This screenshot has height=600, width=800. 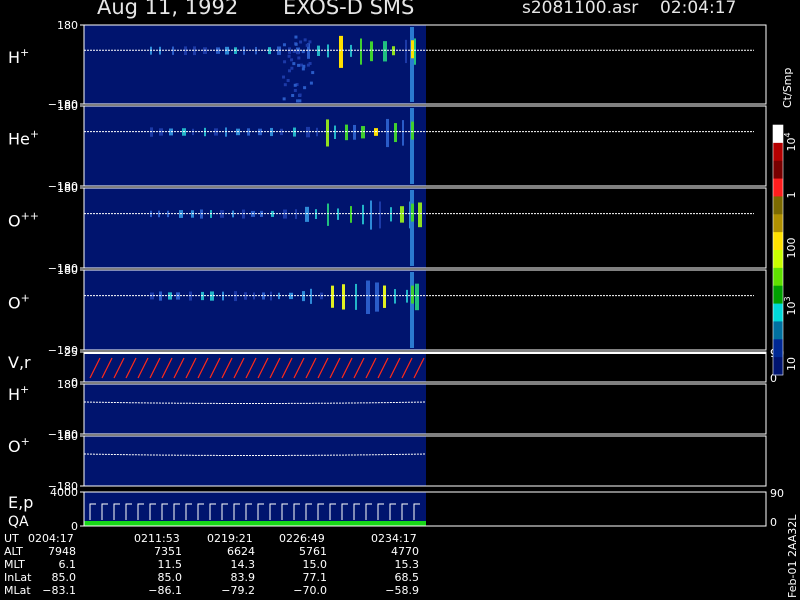 What do you see at coordinates (315, 564) in the screenshot?
I see `orbit-cell: 15.0` at bounding box center [315, 564].